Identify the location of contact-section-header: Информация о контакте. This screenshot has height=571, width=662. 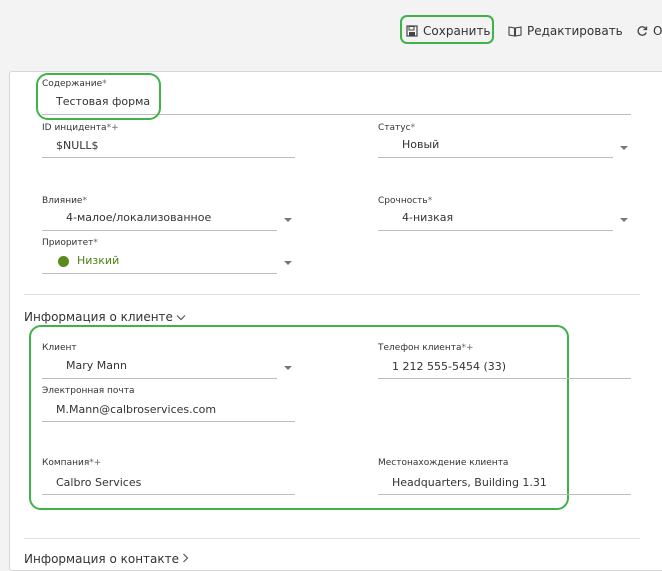
(106, 559).